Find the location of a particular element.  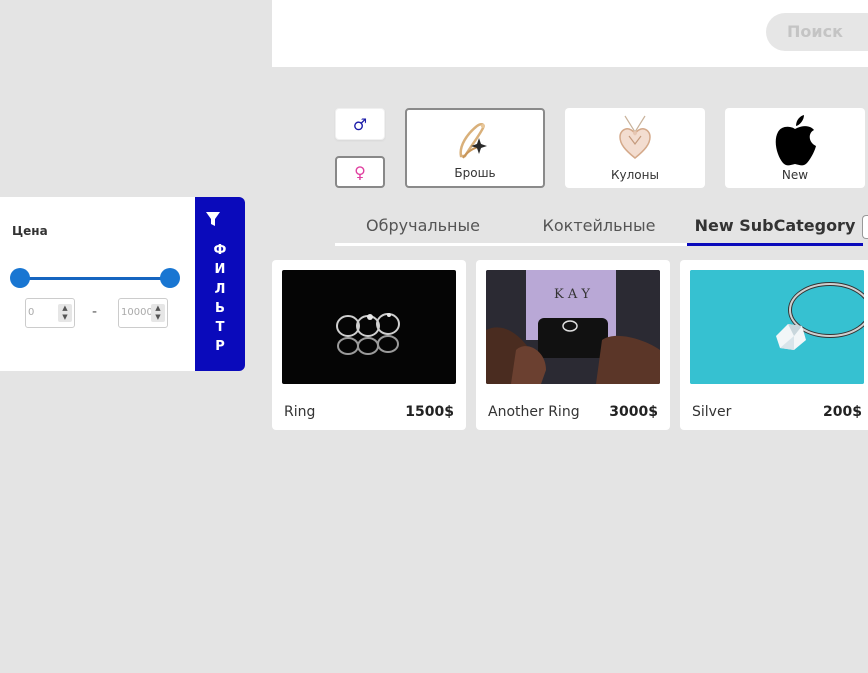

product-name: Another Ring is located at coordinates (534, 412).